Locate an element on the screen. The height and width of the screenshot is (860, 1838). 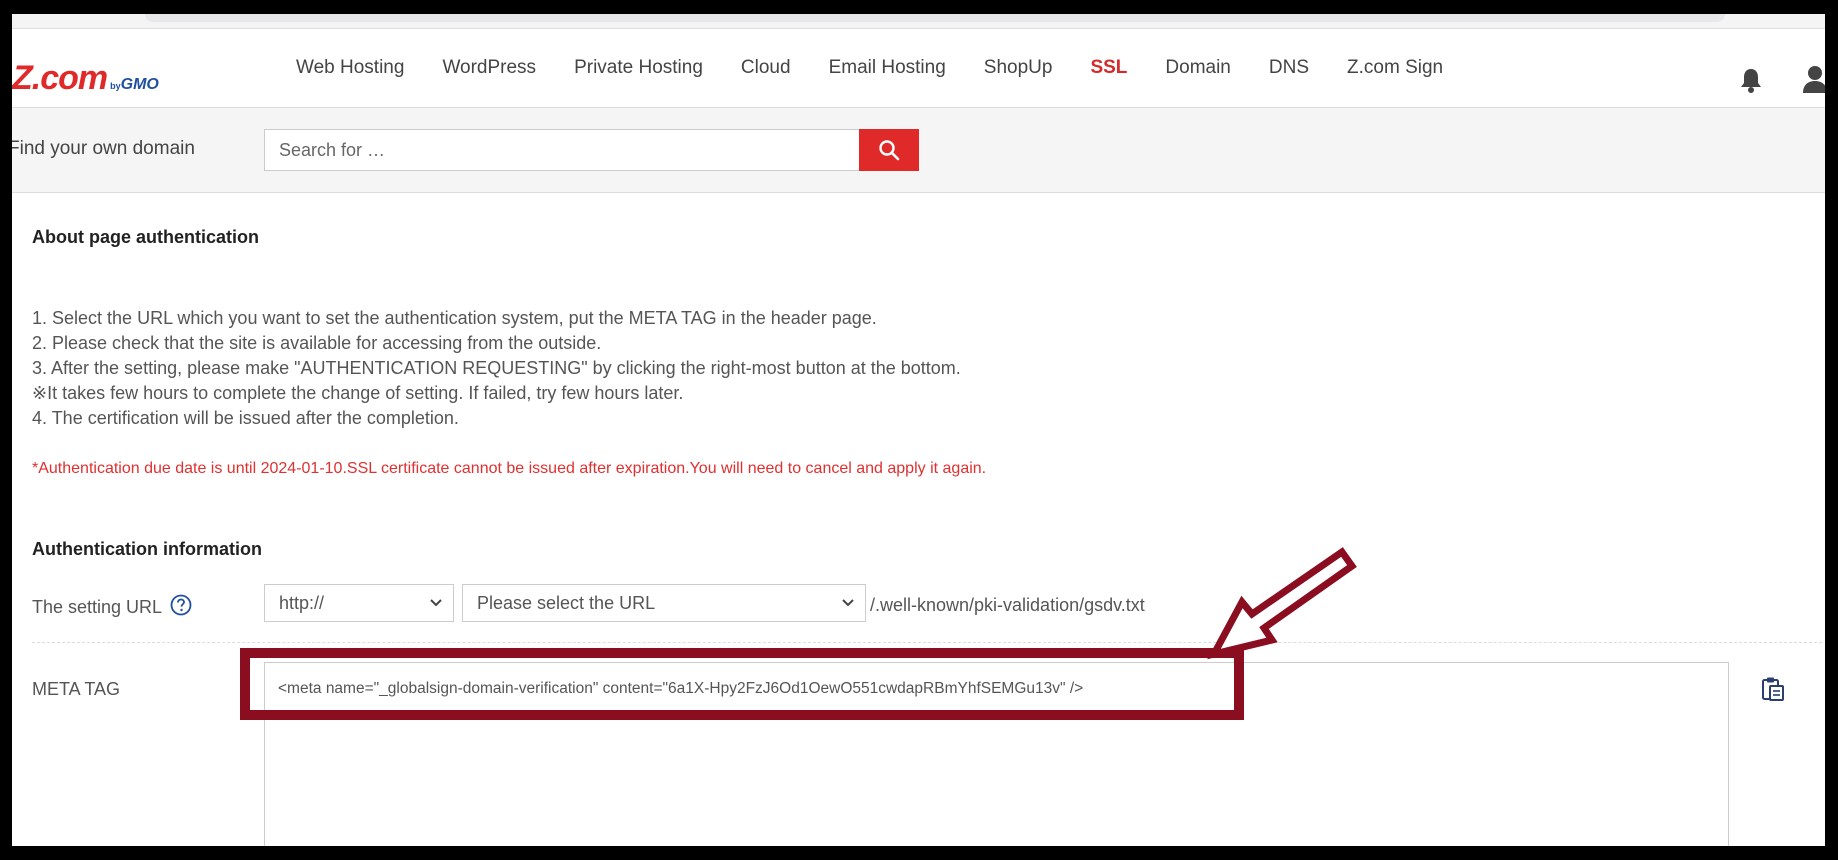
zcom-logo: Z.com by GMO is located at coordinates (85, 78).